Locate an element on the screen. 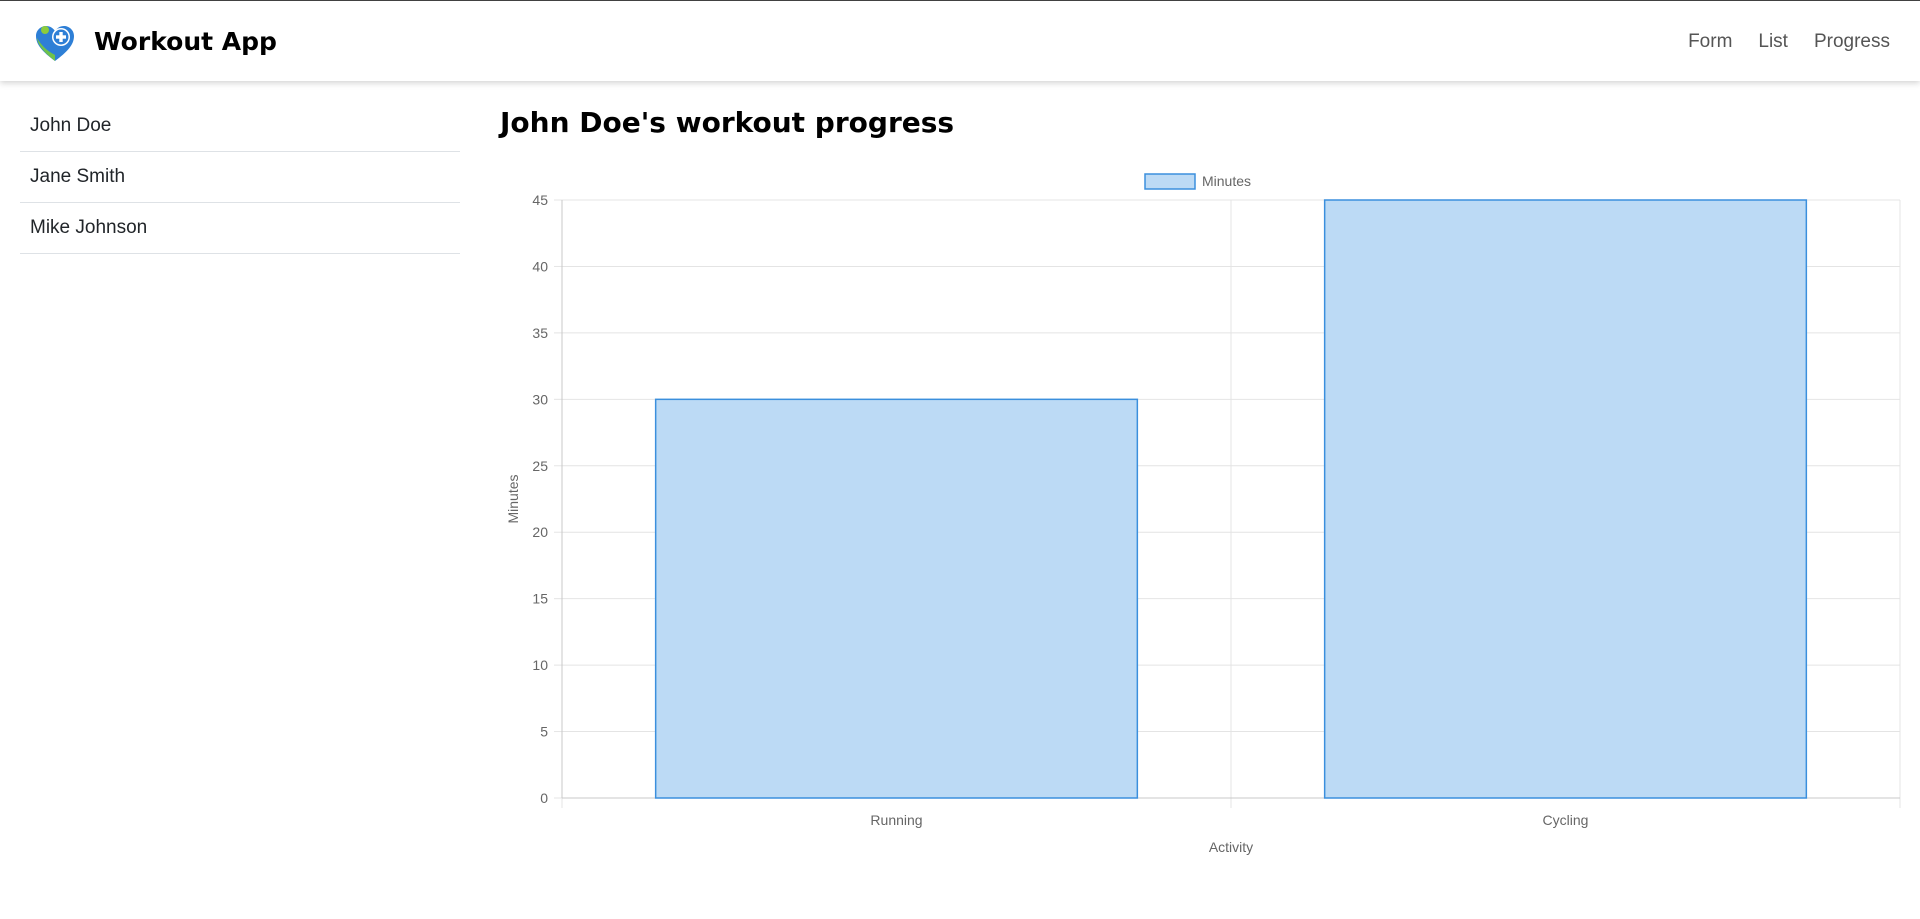 Image resolution: width=1920 pixels, height=919 pixels. nav-link-list: List is located at coordinates (1773, 42).